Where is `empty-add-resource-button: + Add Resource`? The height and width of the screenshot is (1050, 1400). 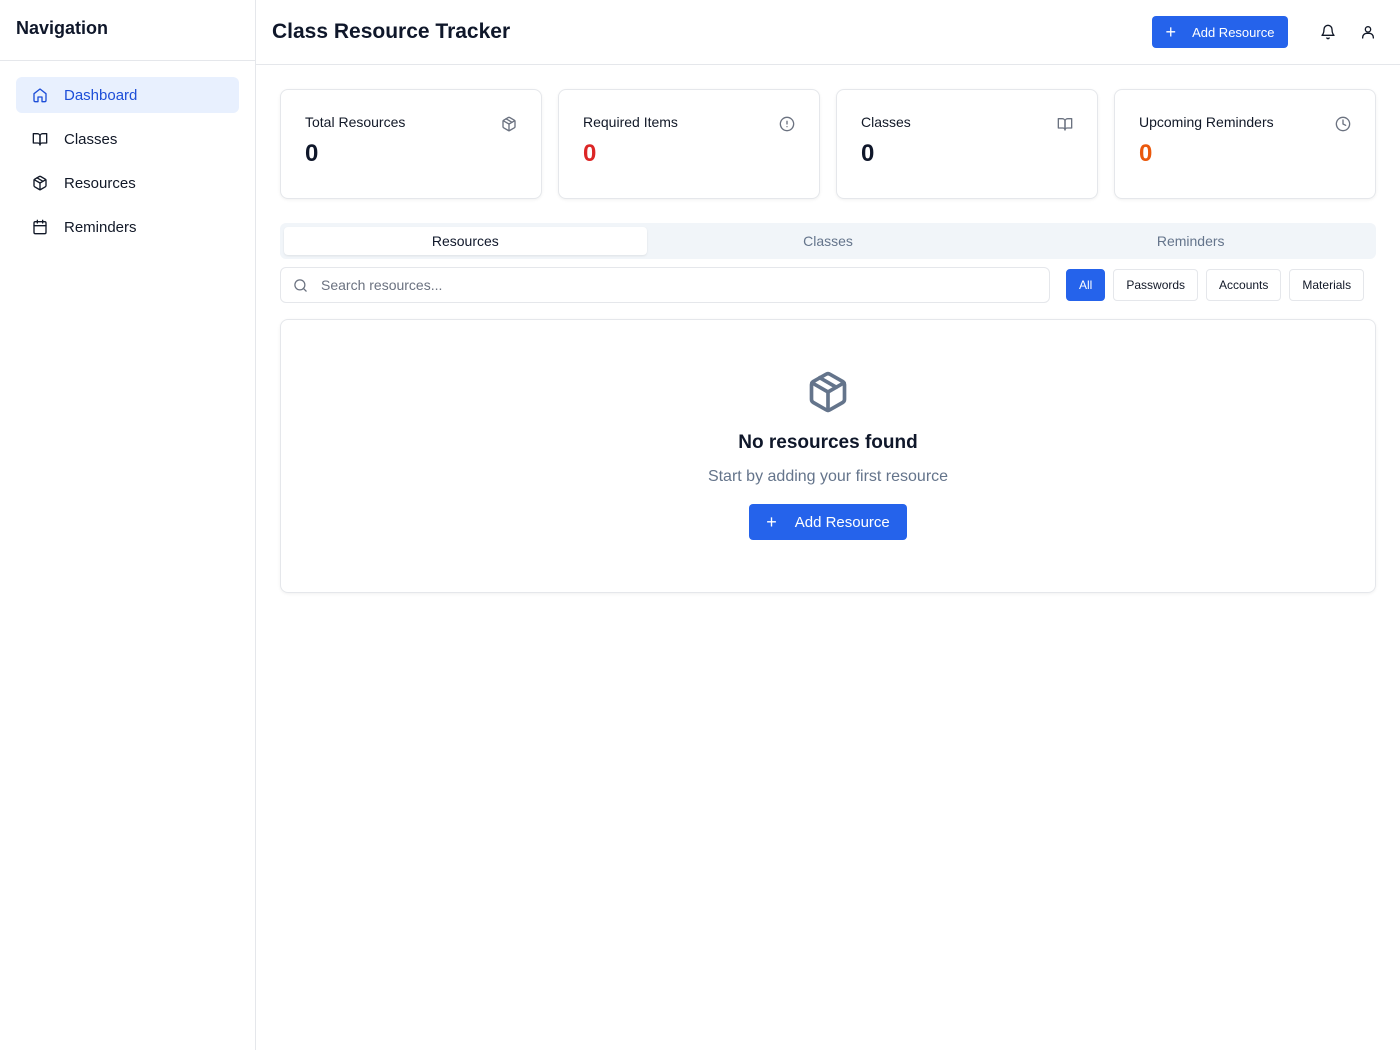
empty-add-resource-button: + Add Resource is located at coordinates (828, 522).